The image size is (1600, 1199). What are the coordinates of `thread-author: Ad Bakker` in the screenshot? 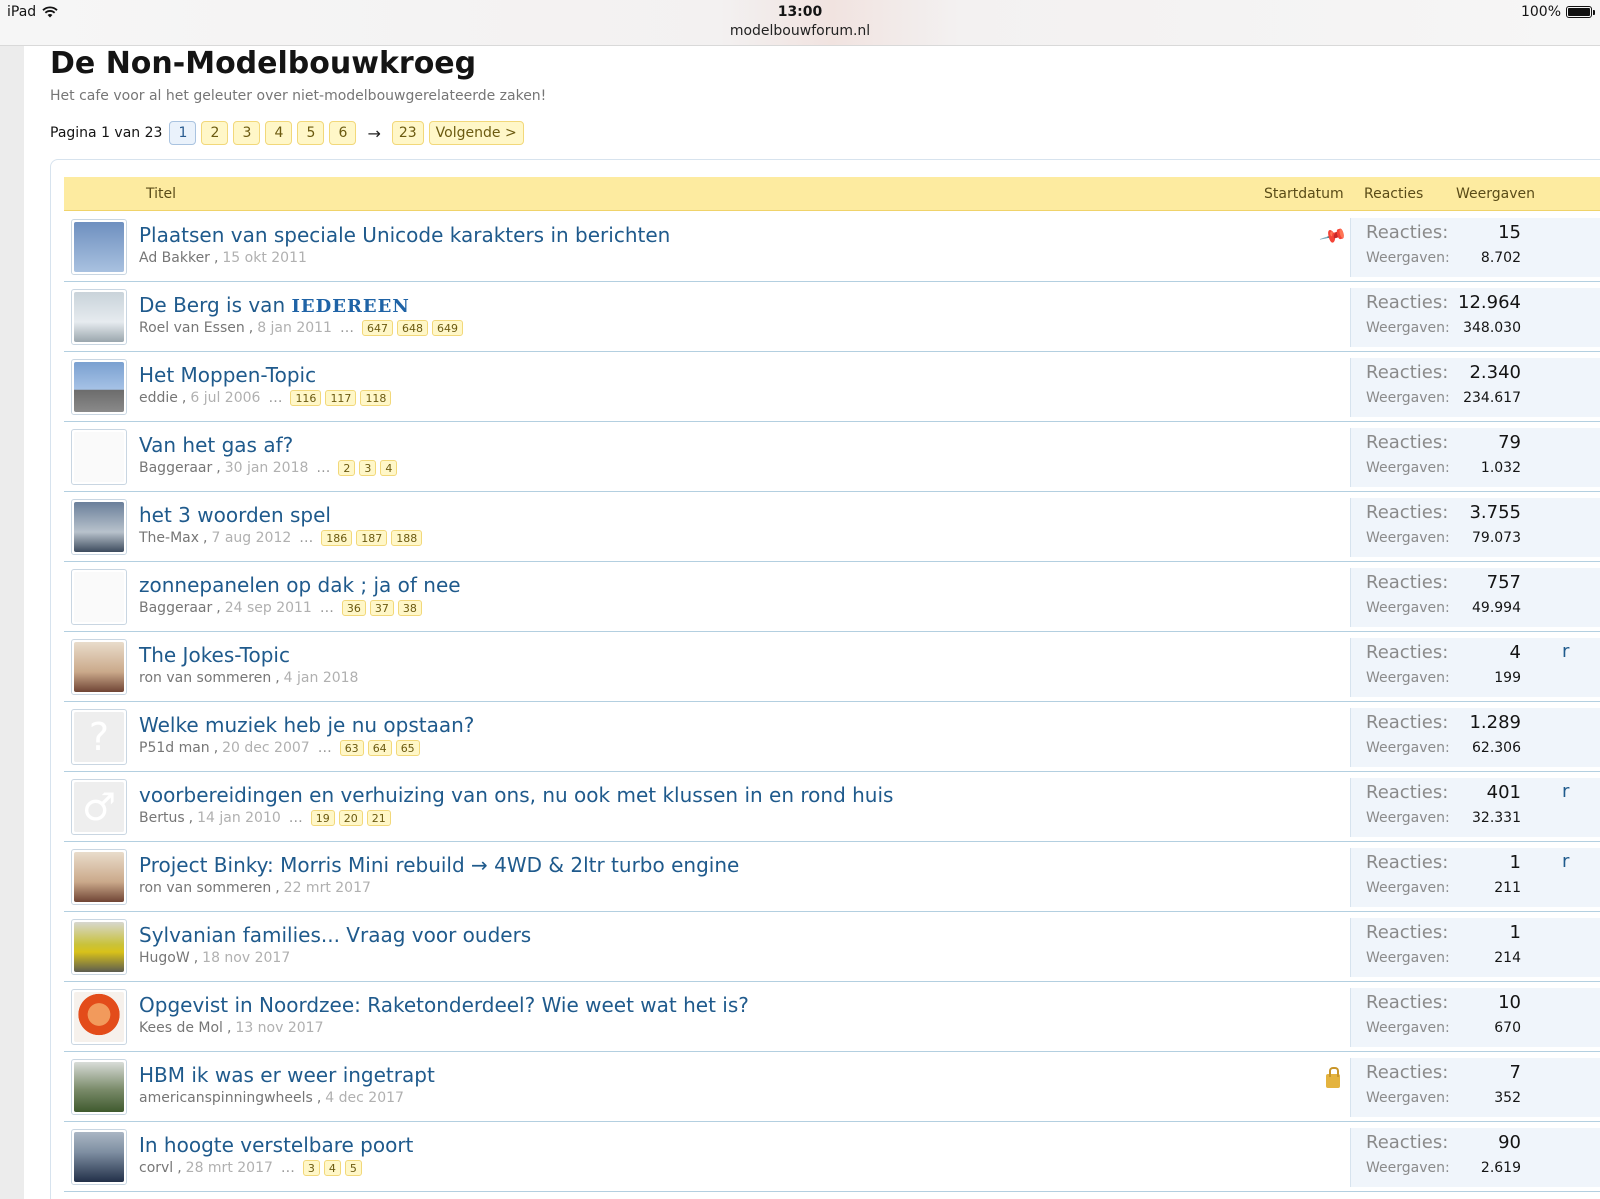 It's located at (174, 258).